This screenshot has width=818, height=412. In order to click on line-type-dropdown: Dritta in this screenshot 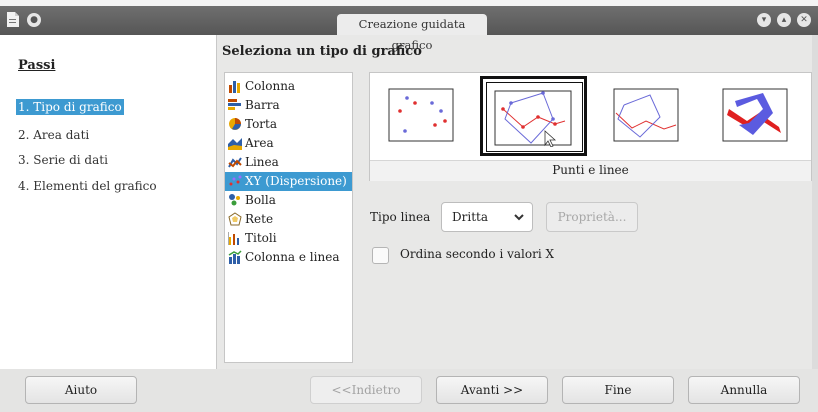, I will do `click(487, 217)`.